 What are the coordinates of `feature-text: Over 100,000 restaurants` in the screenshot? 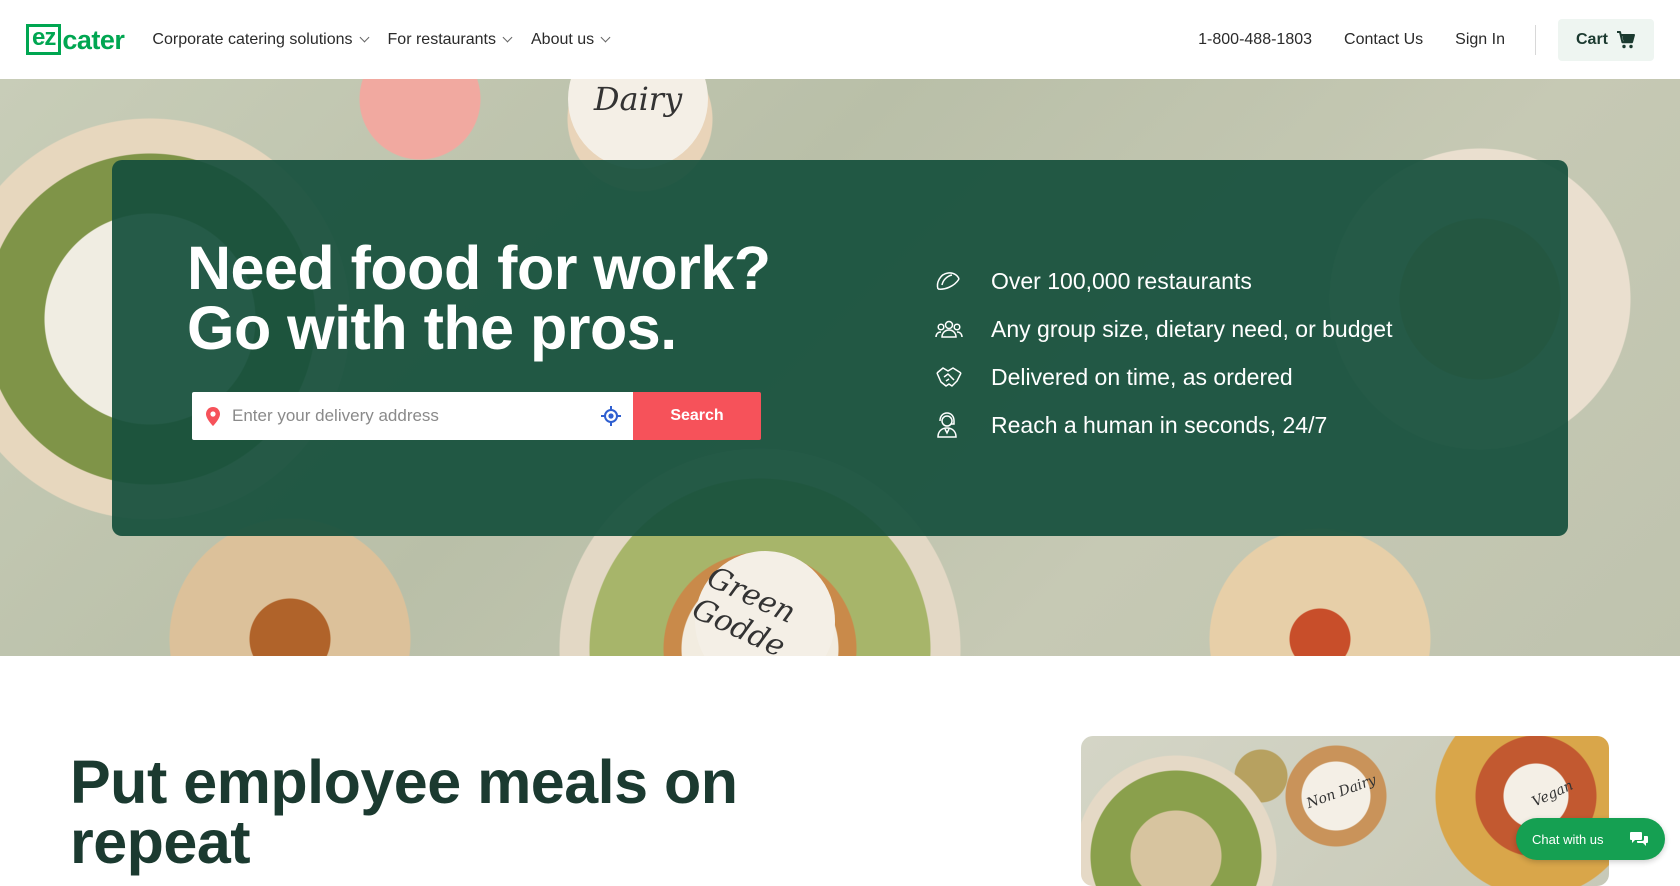 It's located at (1121, 280).